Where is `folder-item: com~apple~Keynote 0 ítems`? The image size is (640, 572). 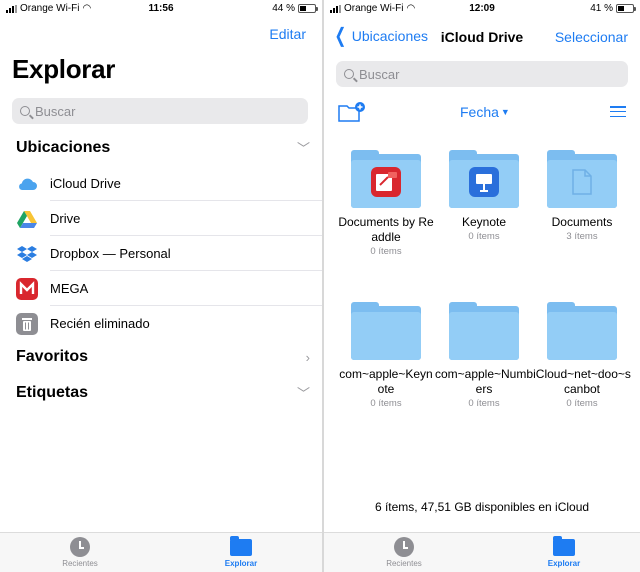 folder-item: com~apple~Keynote 0 ítems is located at coordinates (386, 355).